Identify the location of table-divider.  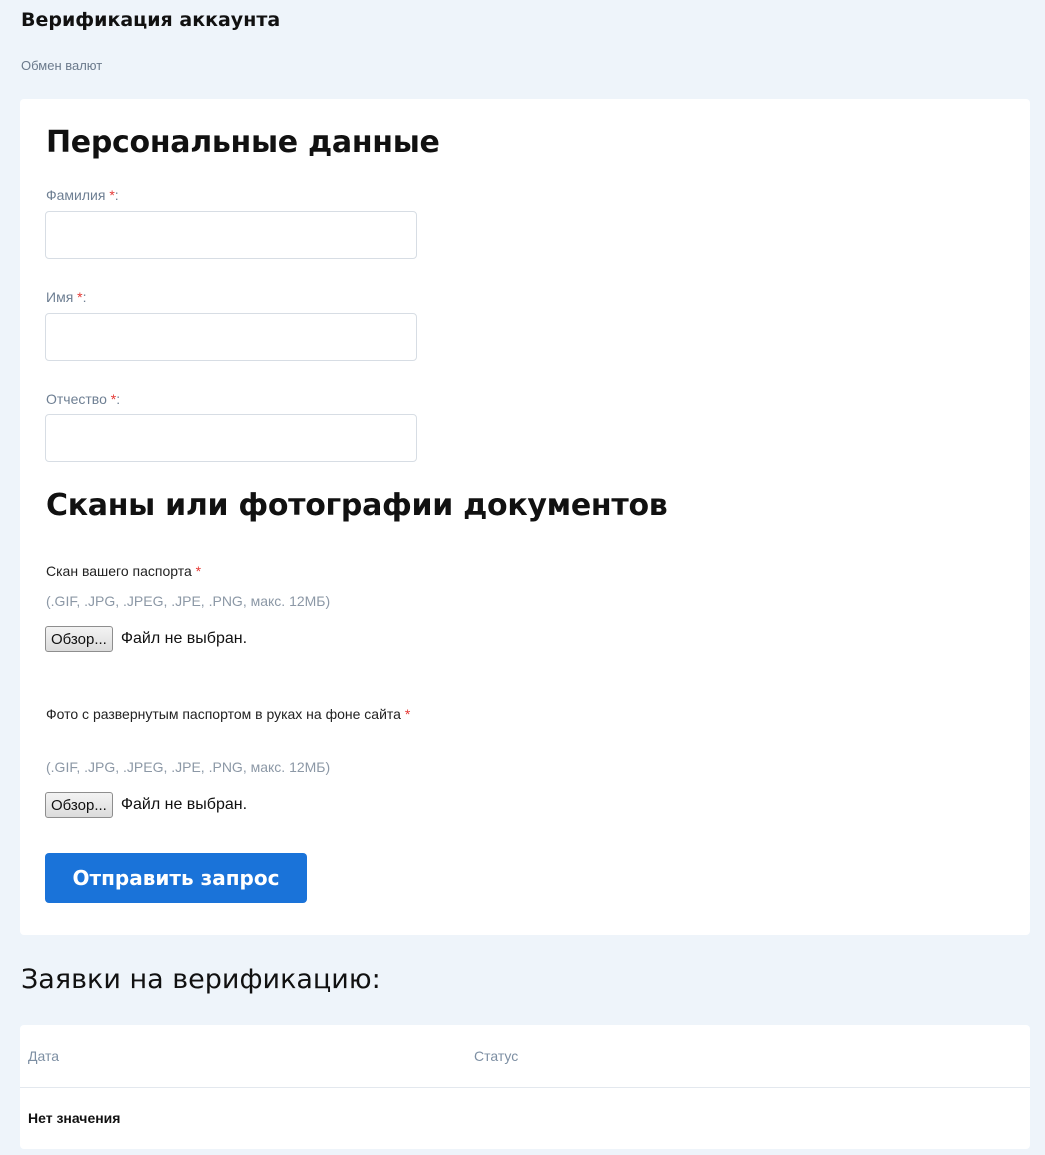
(525, 1087).